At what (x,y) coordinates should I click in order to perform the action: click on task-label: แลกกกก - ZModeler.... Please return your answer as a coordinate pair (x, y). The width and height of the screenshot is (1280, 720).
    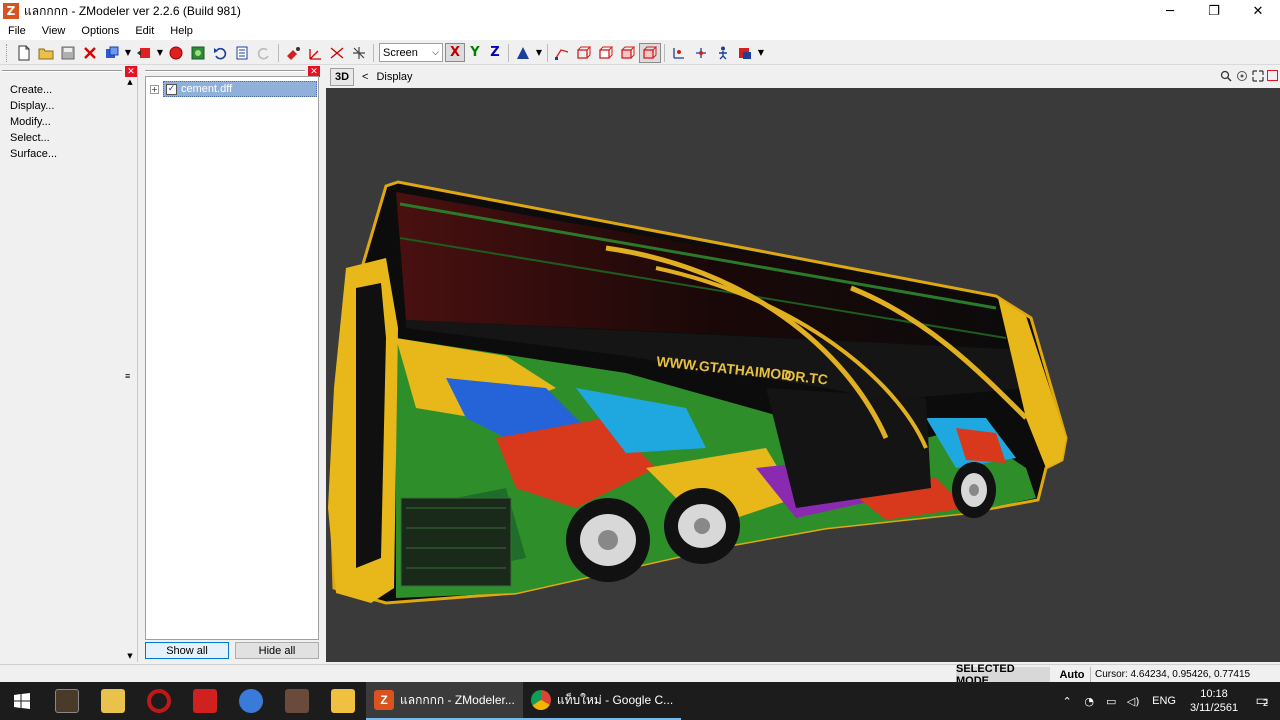
    Looking at the image, I should click on (457, 699).